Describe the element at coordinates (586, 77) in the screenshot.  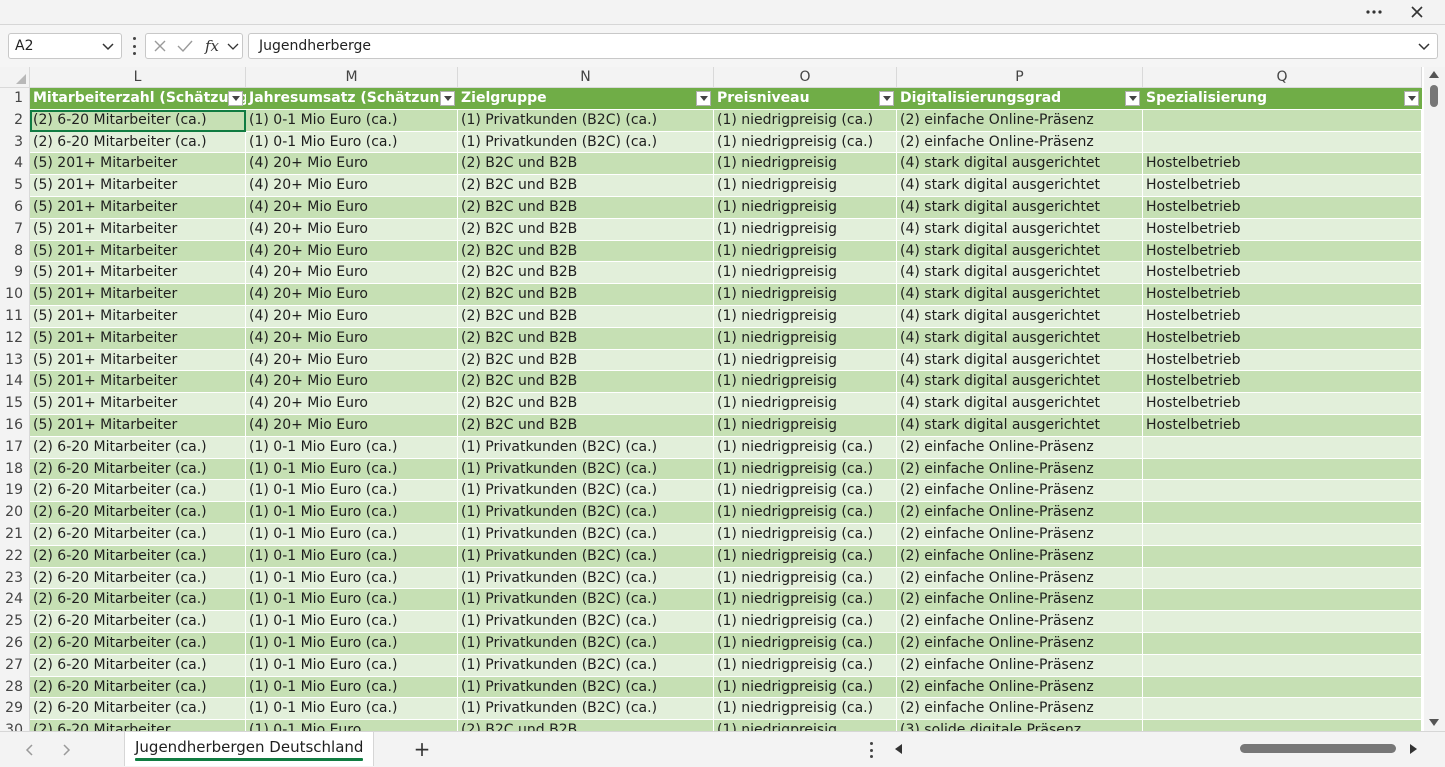
I see `column-header-n: N` at that location.